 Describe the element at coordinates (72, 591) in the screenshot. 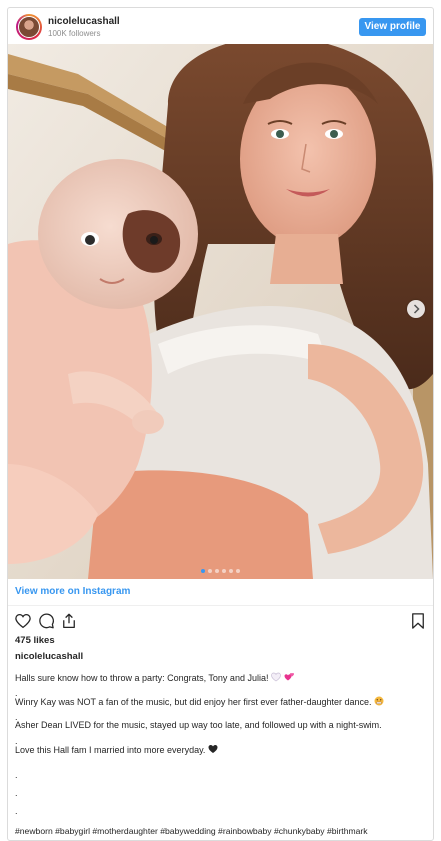

I see `view-more-link: View more on Instagram` at that location.